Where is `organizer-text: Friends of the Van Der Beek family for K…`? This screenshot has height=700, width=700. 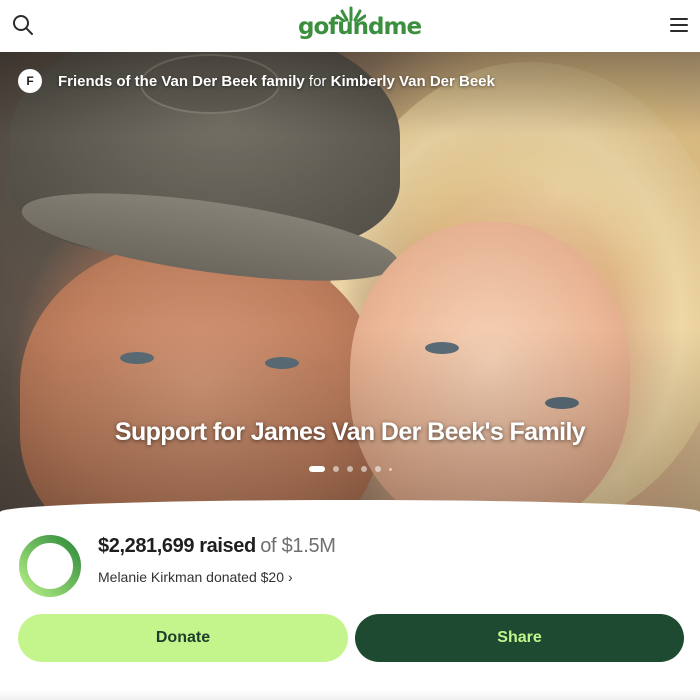 organizer-text: Friends of the Van Der Beek family for K… is located at coordinates (276, 81).